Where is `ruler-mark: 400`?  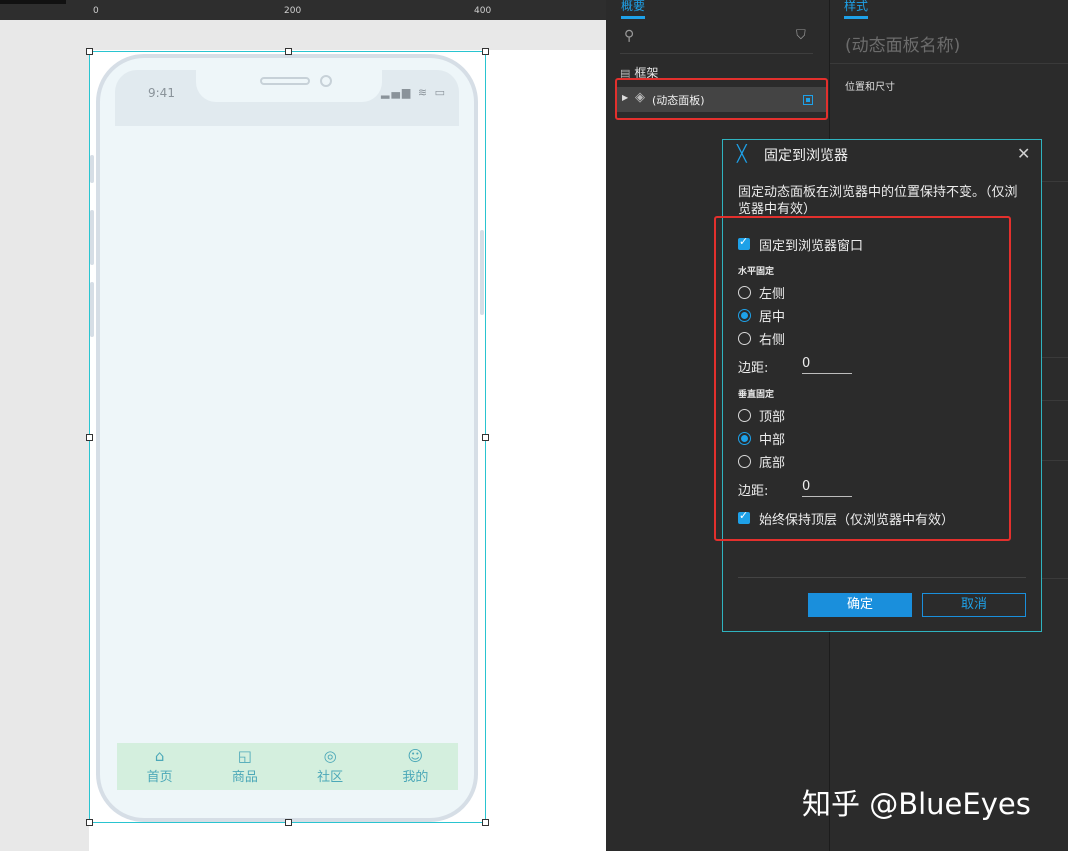
ruler-mark: 400 is located at coordinates (483, 11).